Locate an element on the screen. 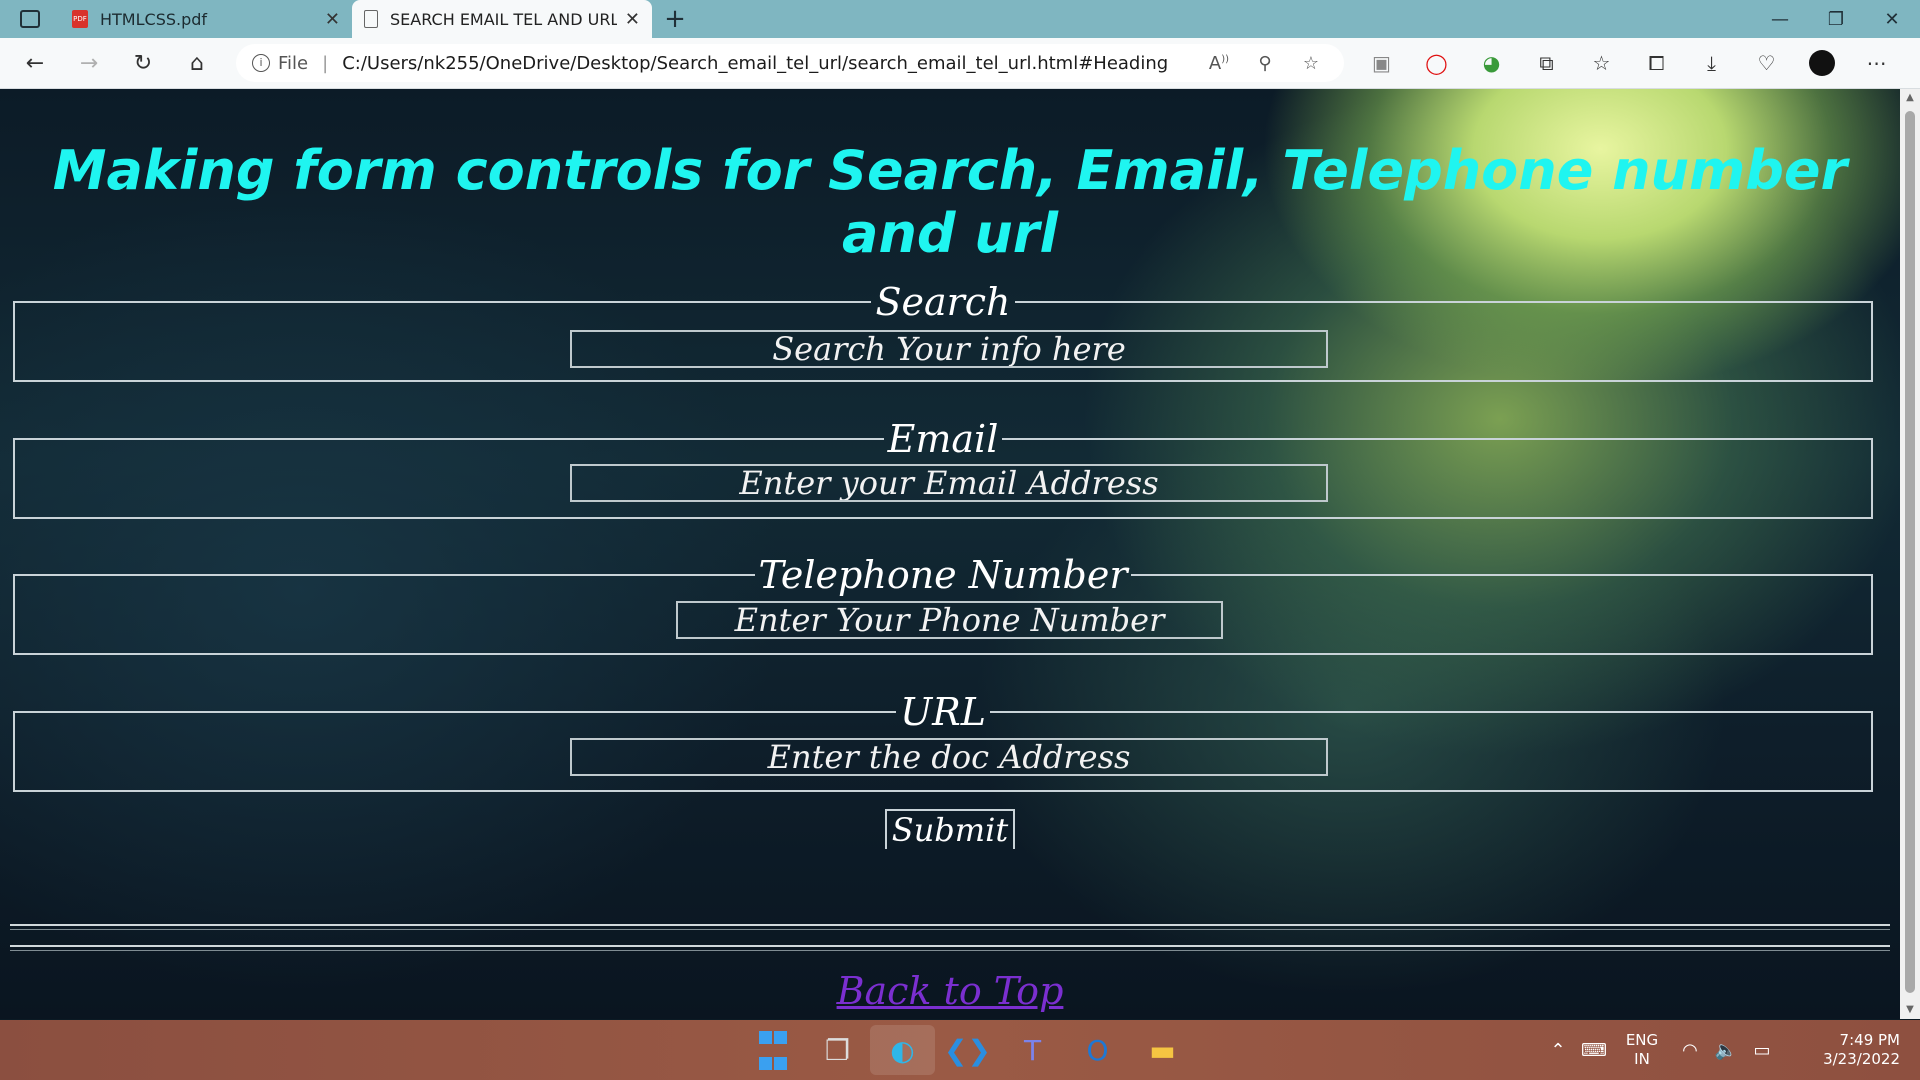  home-button: ⌂ is located at coordinates (197, 63).